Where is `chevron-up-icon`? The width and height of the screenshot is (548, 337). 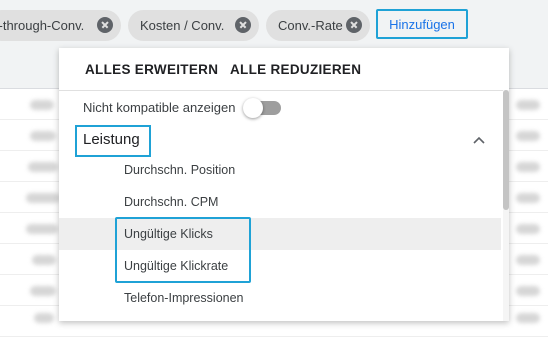
chevron-up-icon is located at coordinates (479, 140).